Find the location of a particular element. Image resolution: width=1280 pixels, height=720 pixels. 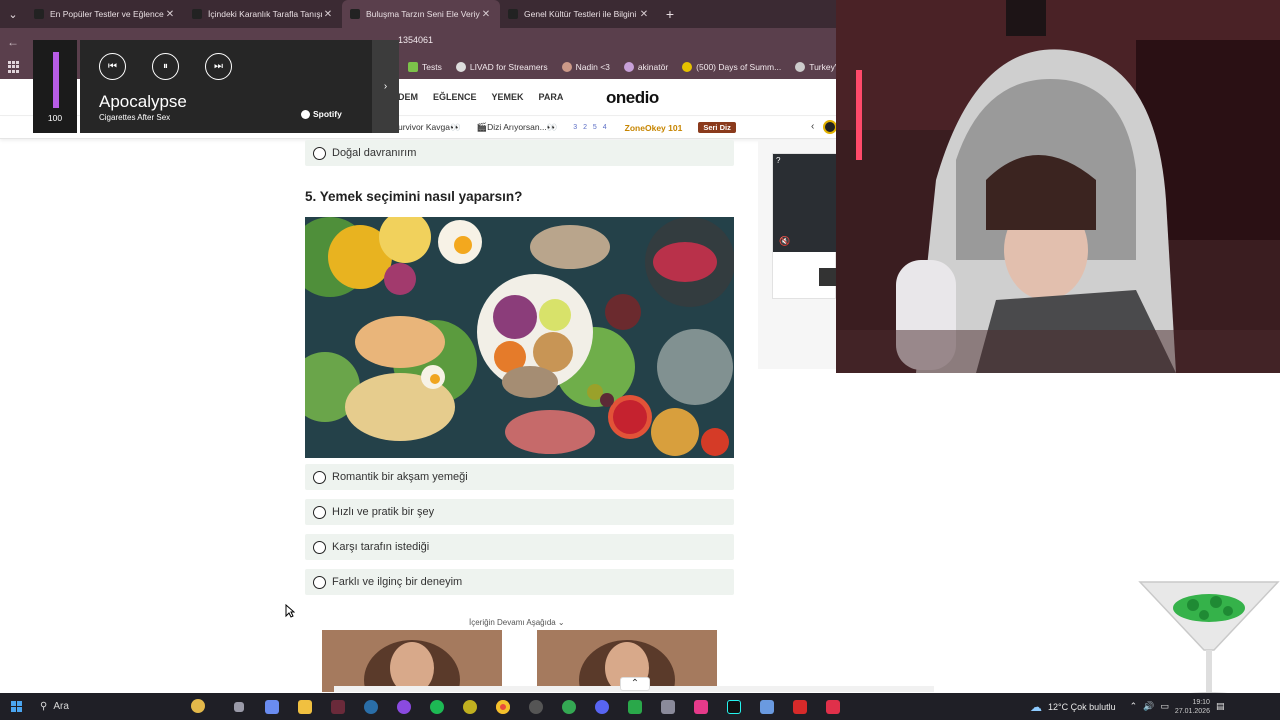

widget-icon is located at coordinates (198, 706).